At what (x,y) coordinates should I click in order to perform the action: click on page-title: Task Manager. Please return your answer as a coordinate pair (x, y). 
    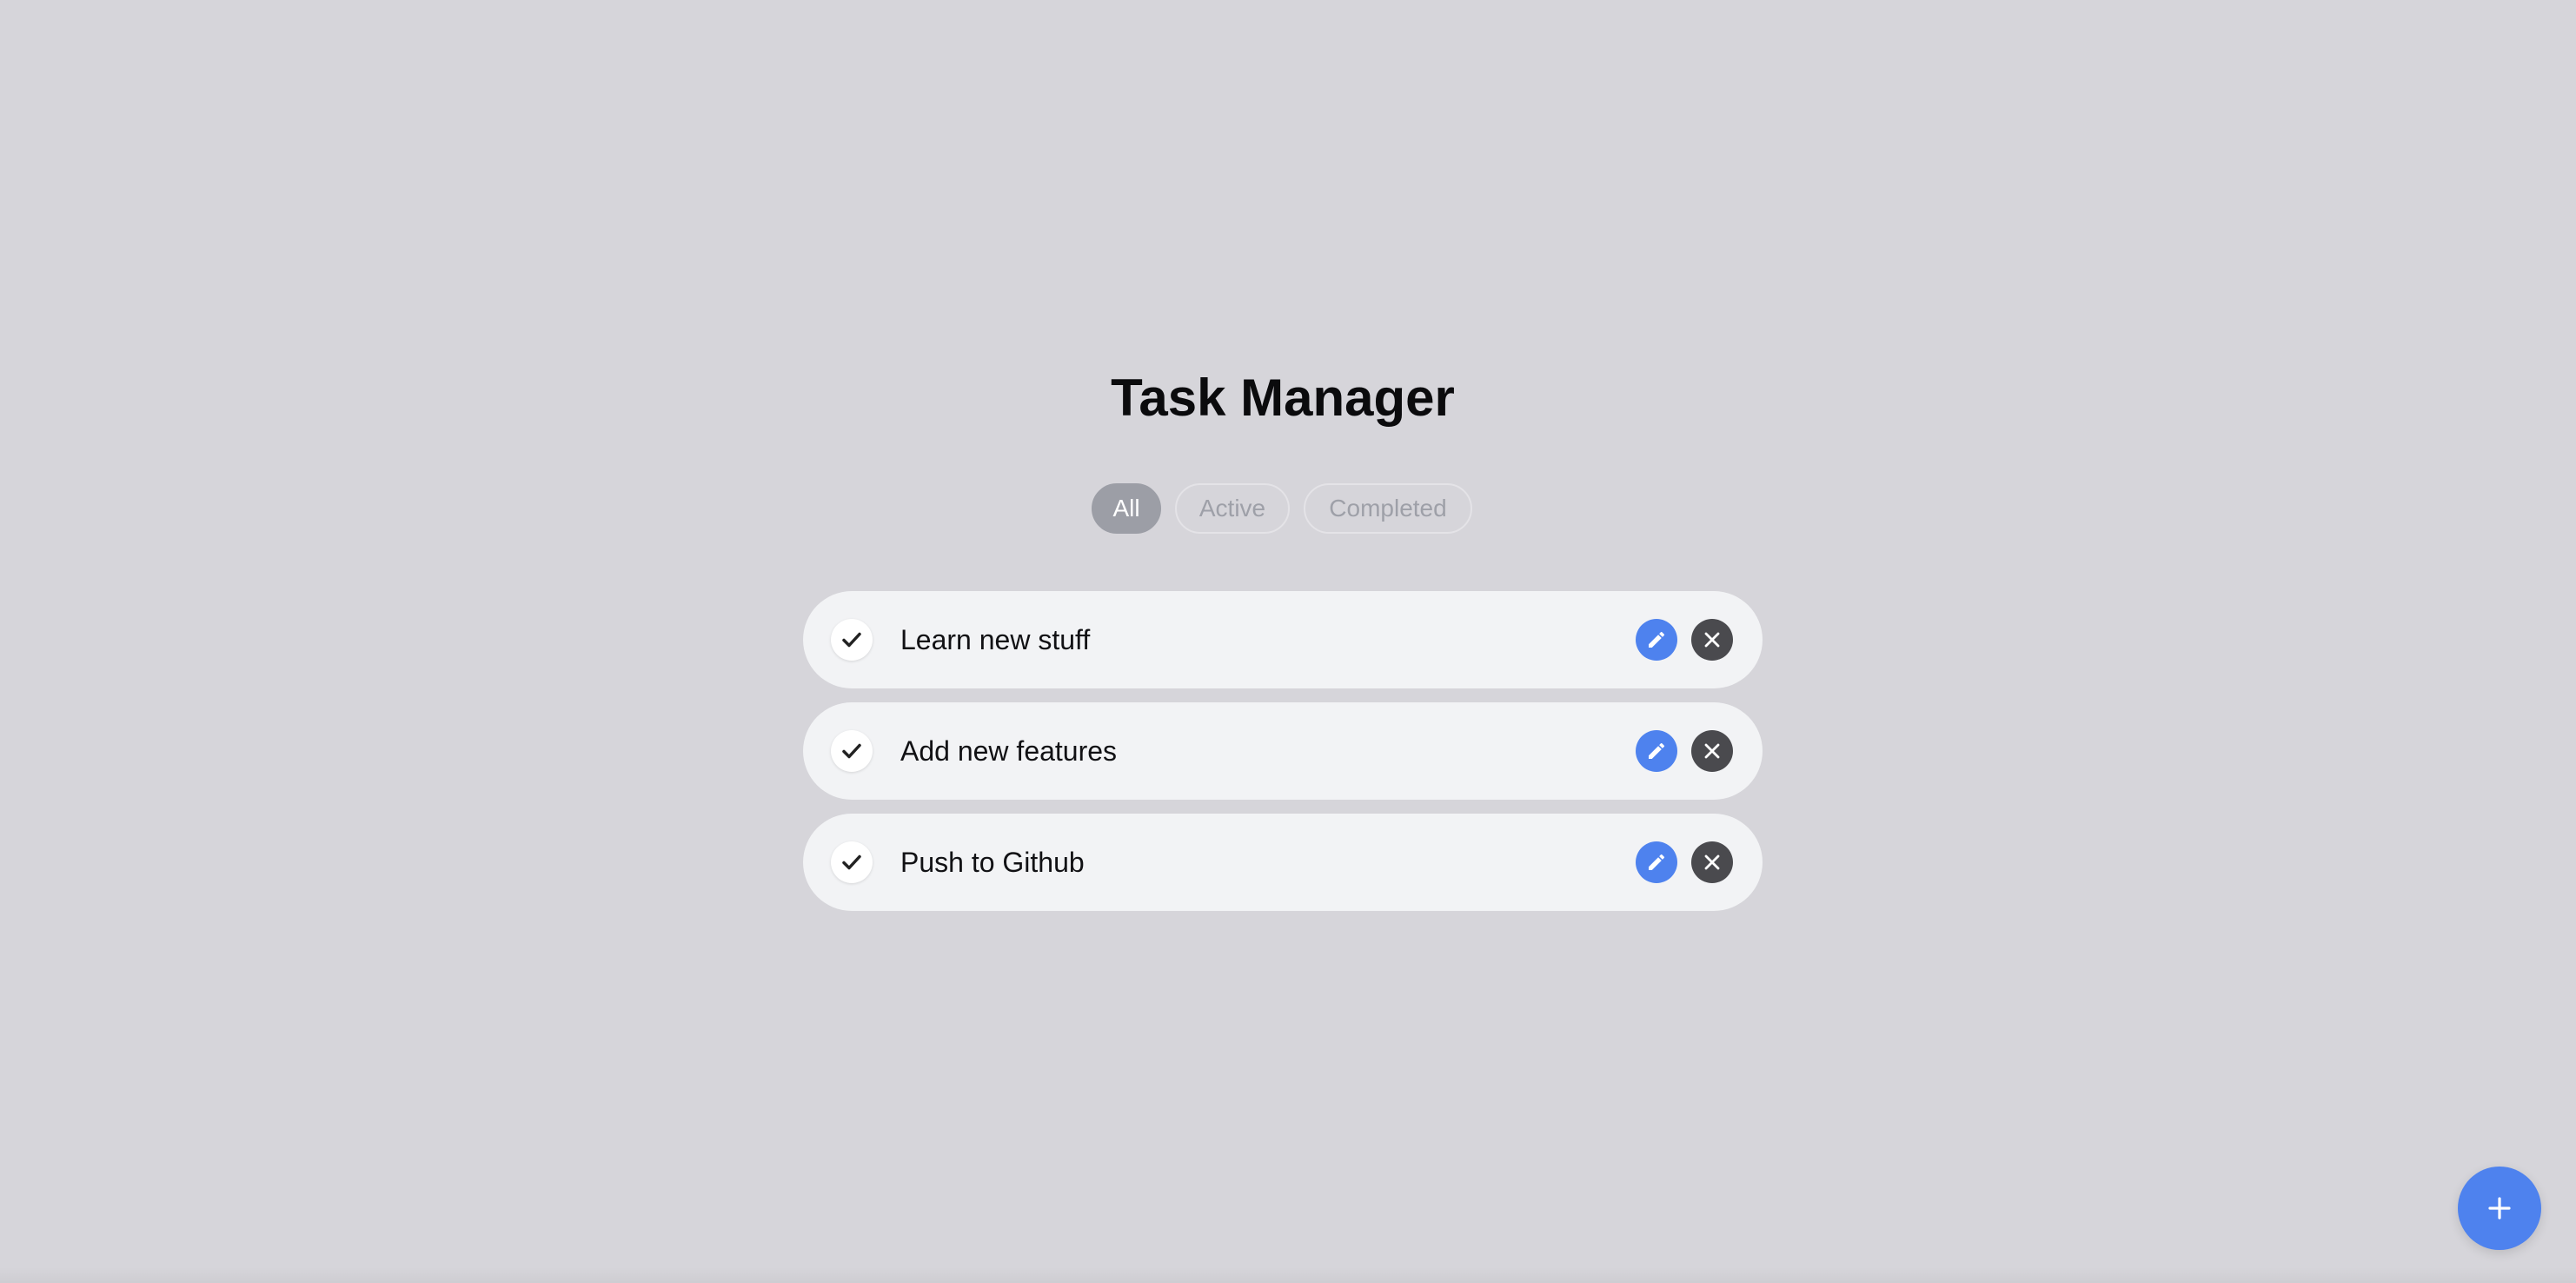
    Looking at the image, I should click on (1283, 398).